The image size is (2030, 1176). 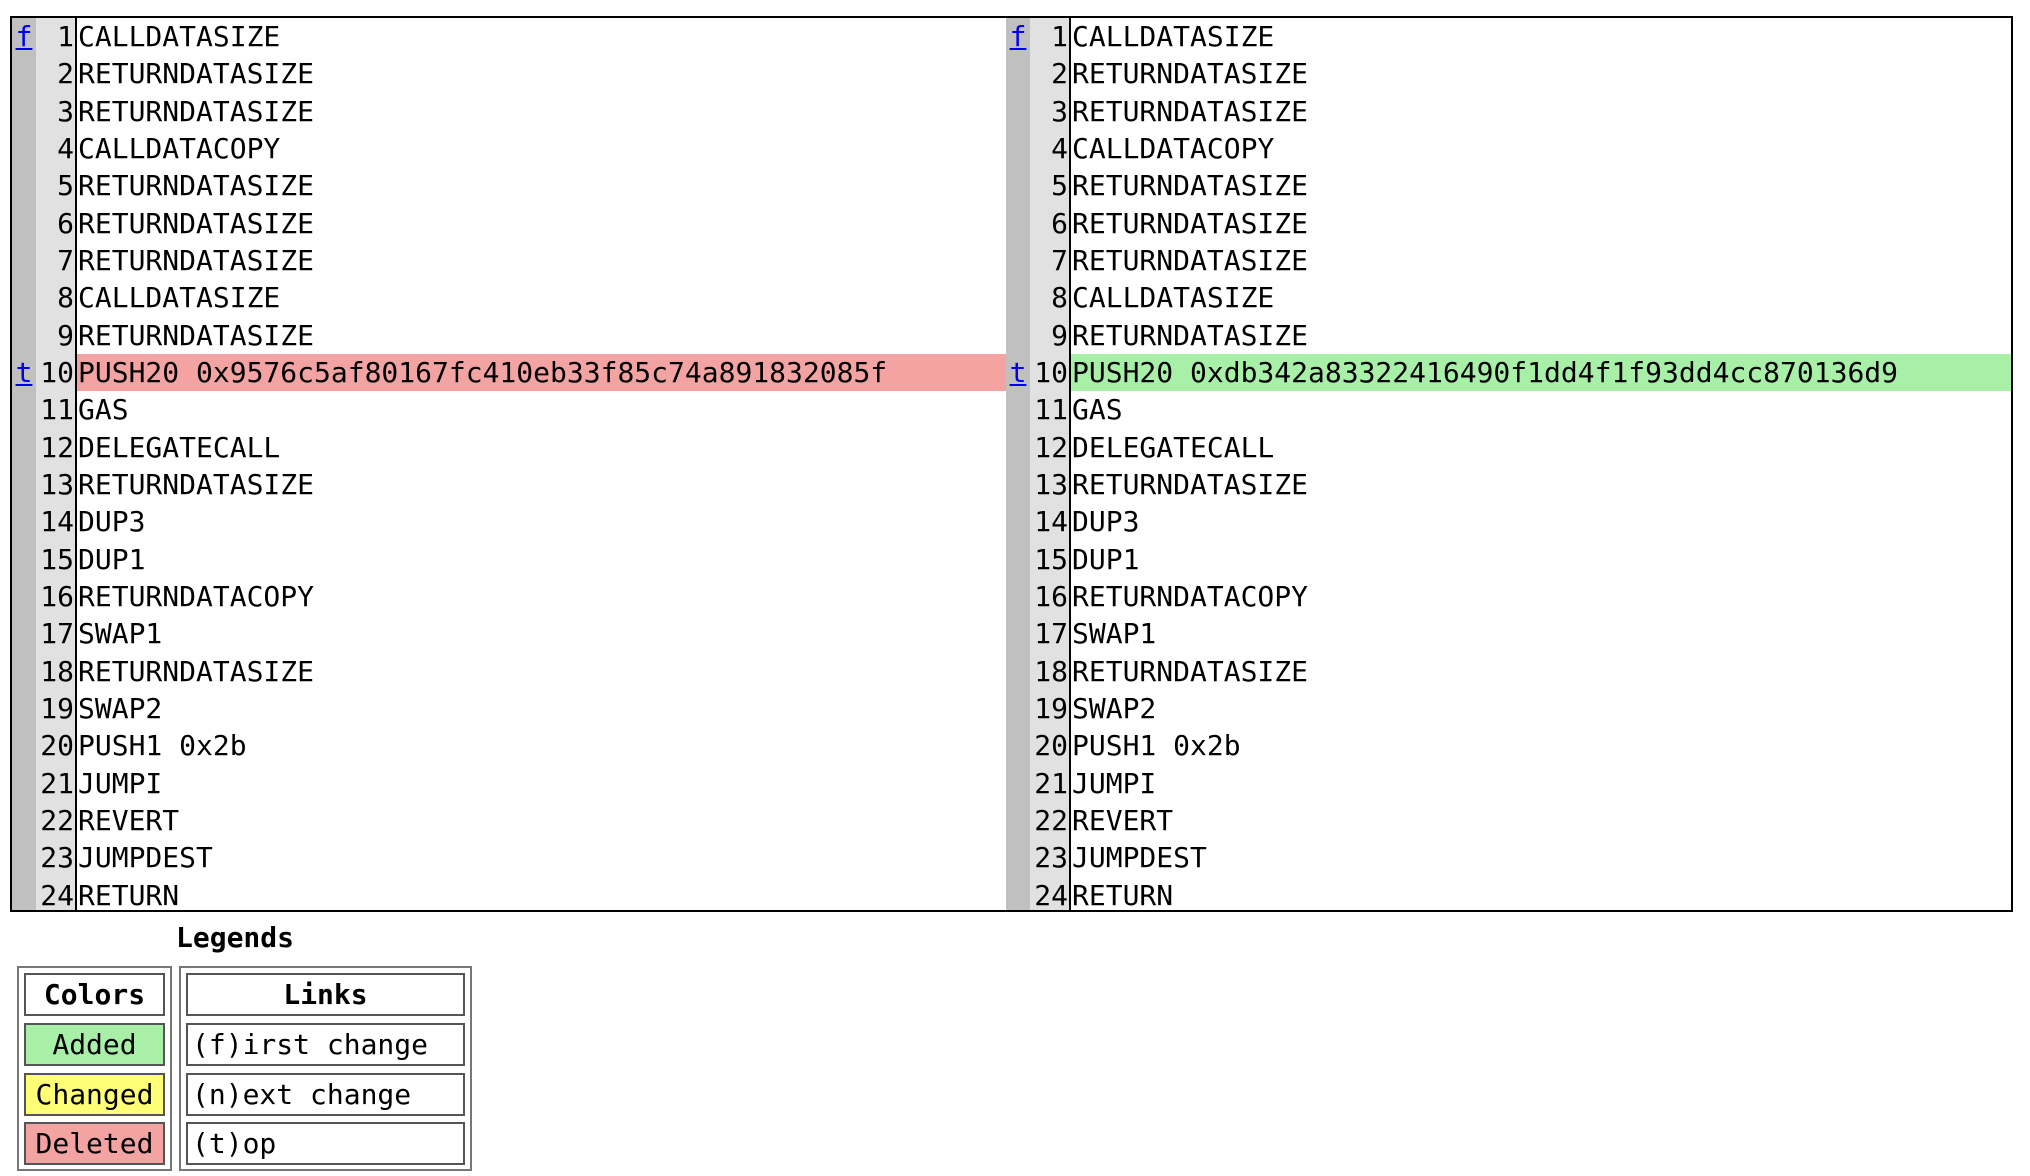 I want to click on diff-line: 5 RETURNDATASIZE, so click(x=509, y=185).